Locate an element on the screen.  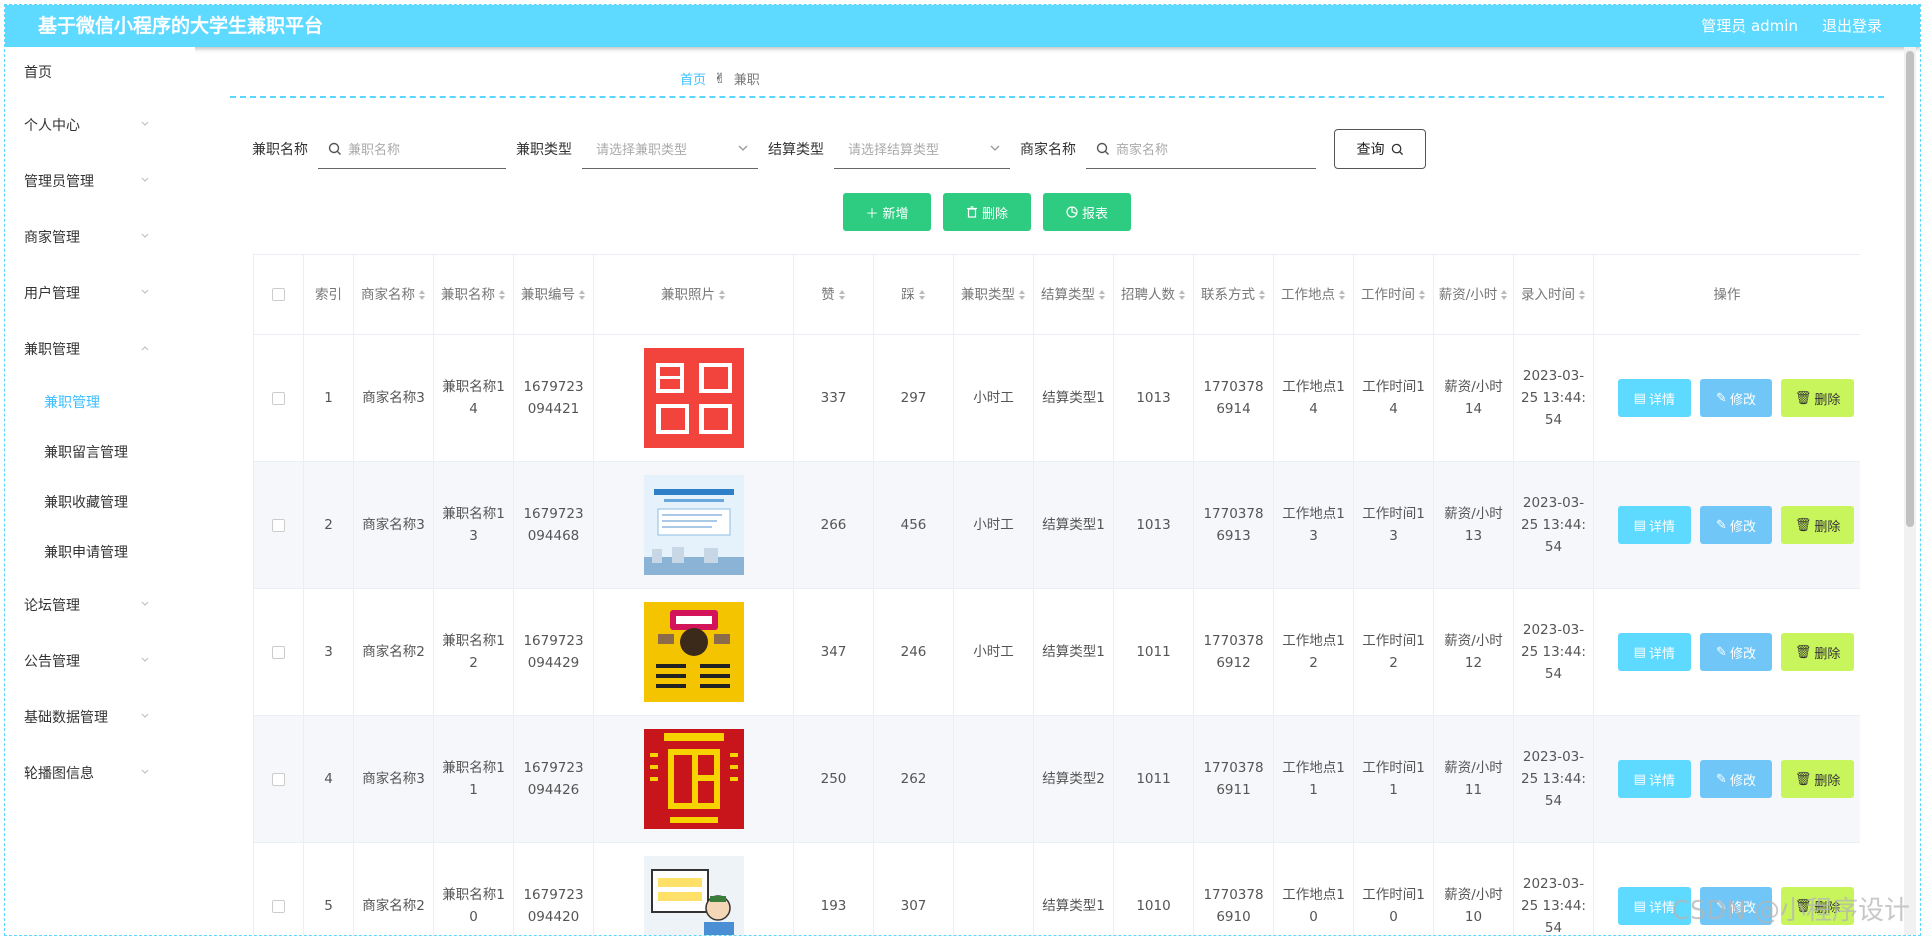
column-header-type: 兼职类型 is located at coordinates (993, 294).